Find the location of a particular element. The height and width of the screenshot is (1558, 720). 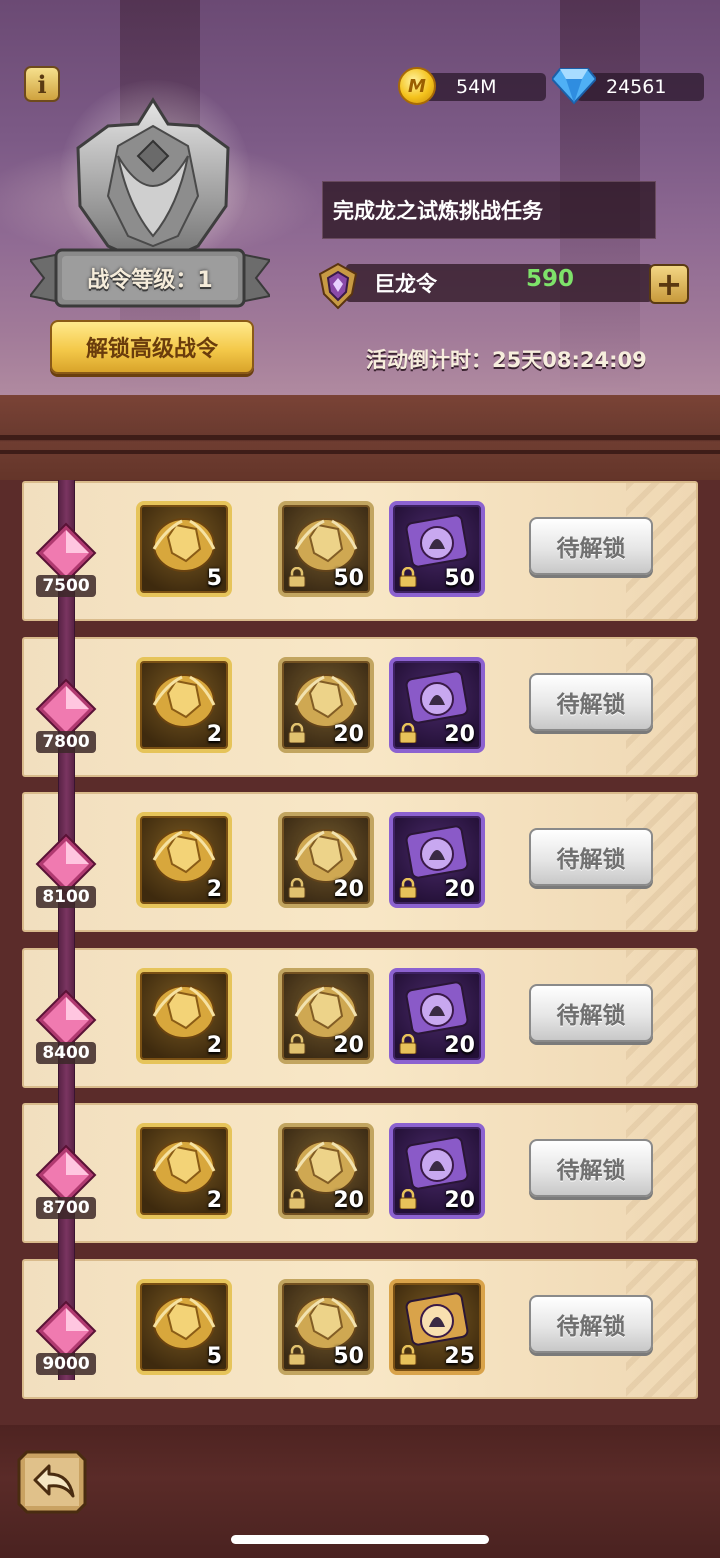

milestone-label: 9000 is located at coordinates (66, 1364).